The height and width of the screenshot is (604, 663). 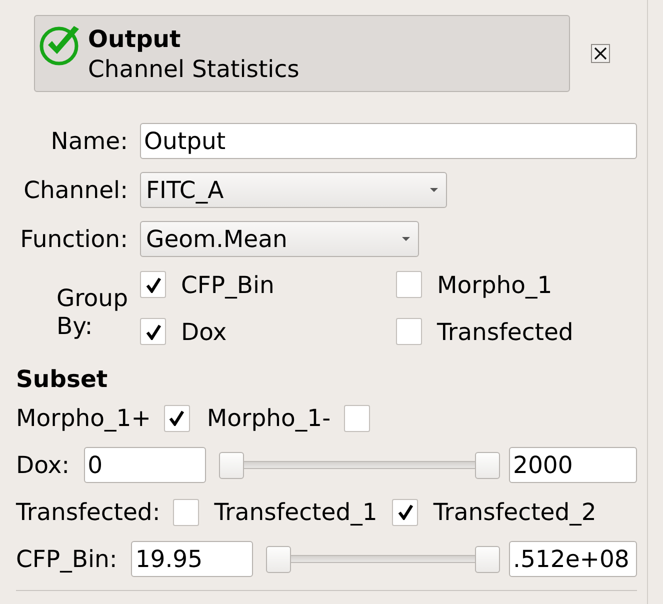 What do you see at coordinates (573, 465) in the screenshot?
I see `max-value-field: 2000` at bounding box center [573, 465].